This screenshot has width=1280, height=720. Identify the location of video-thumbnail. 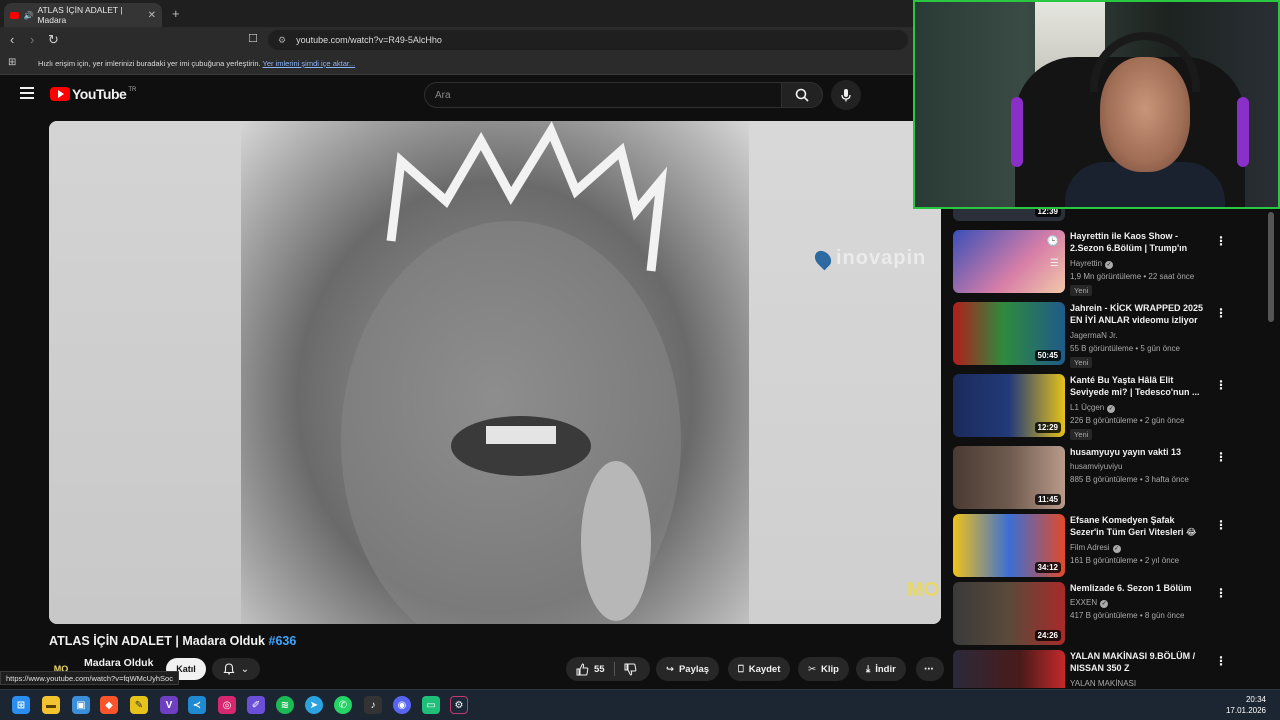
(1009, 669).